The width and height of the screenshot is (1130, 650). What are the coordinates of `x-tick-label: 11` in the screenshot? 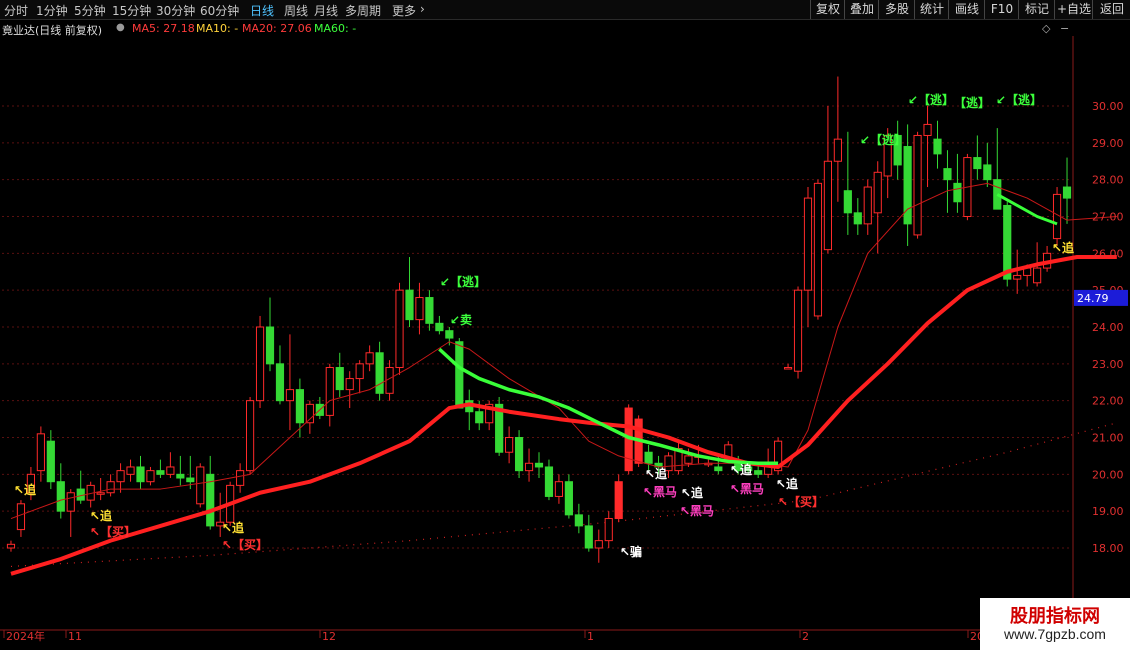 It's located at (75, 636).